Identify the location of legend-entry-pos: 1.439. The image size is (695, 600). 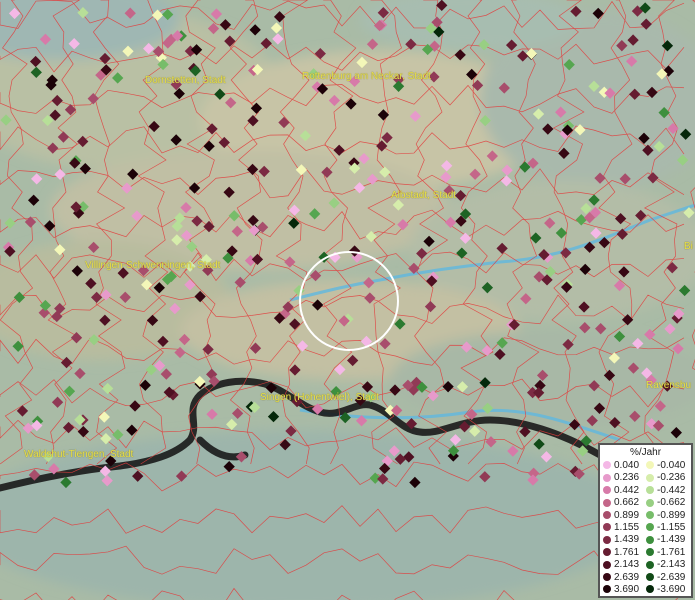
(621, 539).